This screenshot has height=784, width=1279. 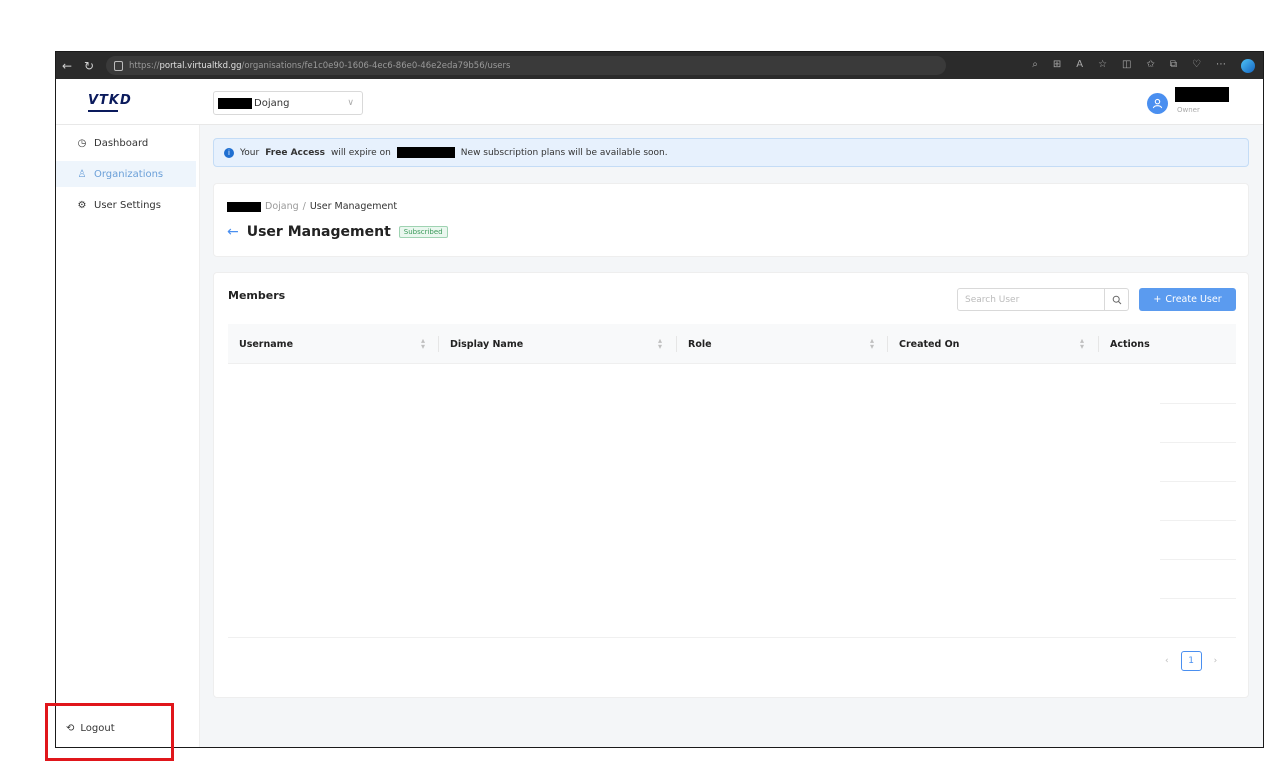 I want to click on search-icon, so click(x=1116, y=299).